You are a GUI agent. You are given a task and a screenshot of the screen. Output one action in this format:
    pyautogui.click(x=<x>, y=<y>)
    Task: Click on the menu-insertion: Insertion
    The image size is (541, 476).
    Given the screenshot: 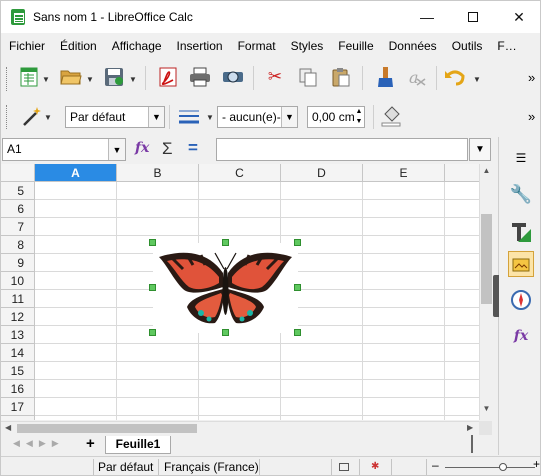 What is the action you would take?
    pyautogui.click(x=199, y=46)
    